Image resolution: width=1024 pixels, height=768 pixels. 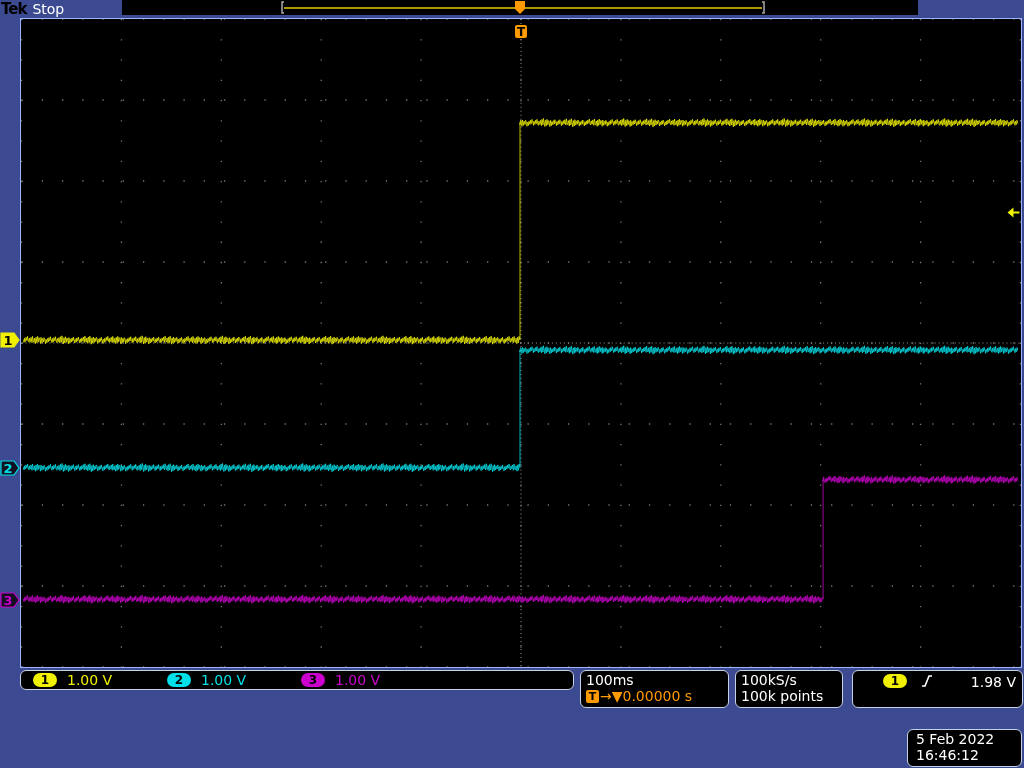 I want to click on record-length: 100k points, so click(x=783, y=696).